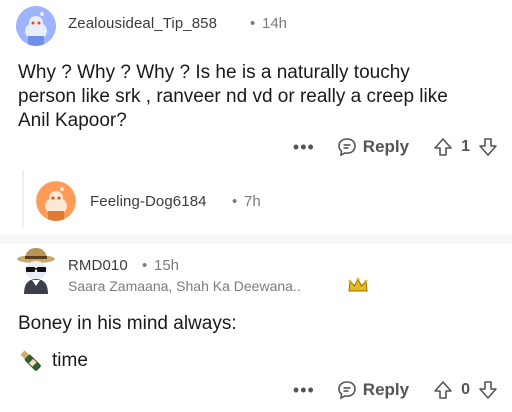 The height and width of the screenshot is (412, 512). What do you see at coordinates (358, 284) in the screenshot?
I see `crown-icon` at bounding box center [358, 284].